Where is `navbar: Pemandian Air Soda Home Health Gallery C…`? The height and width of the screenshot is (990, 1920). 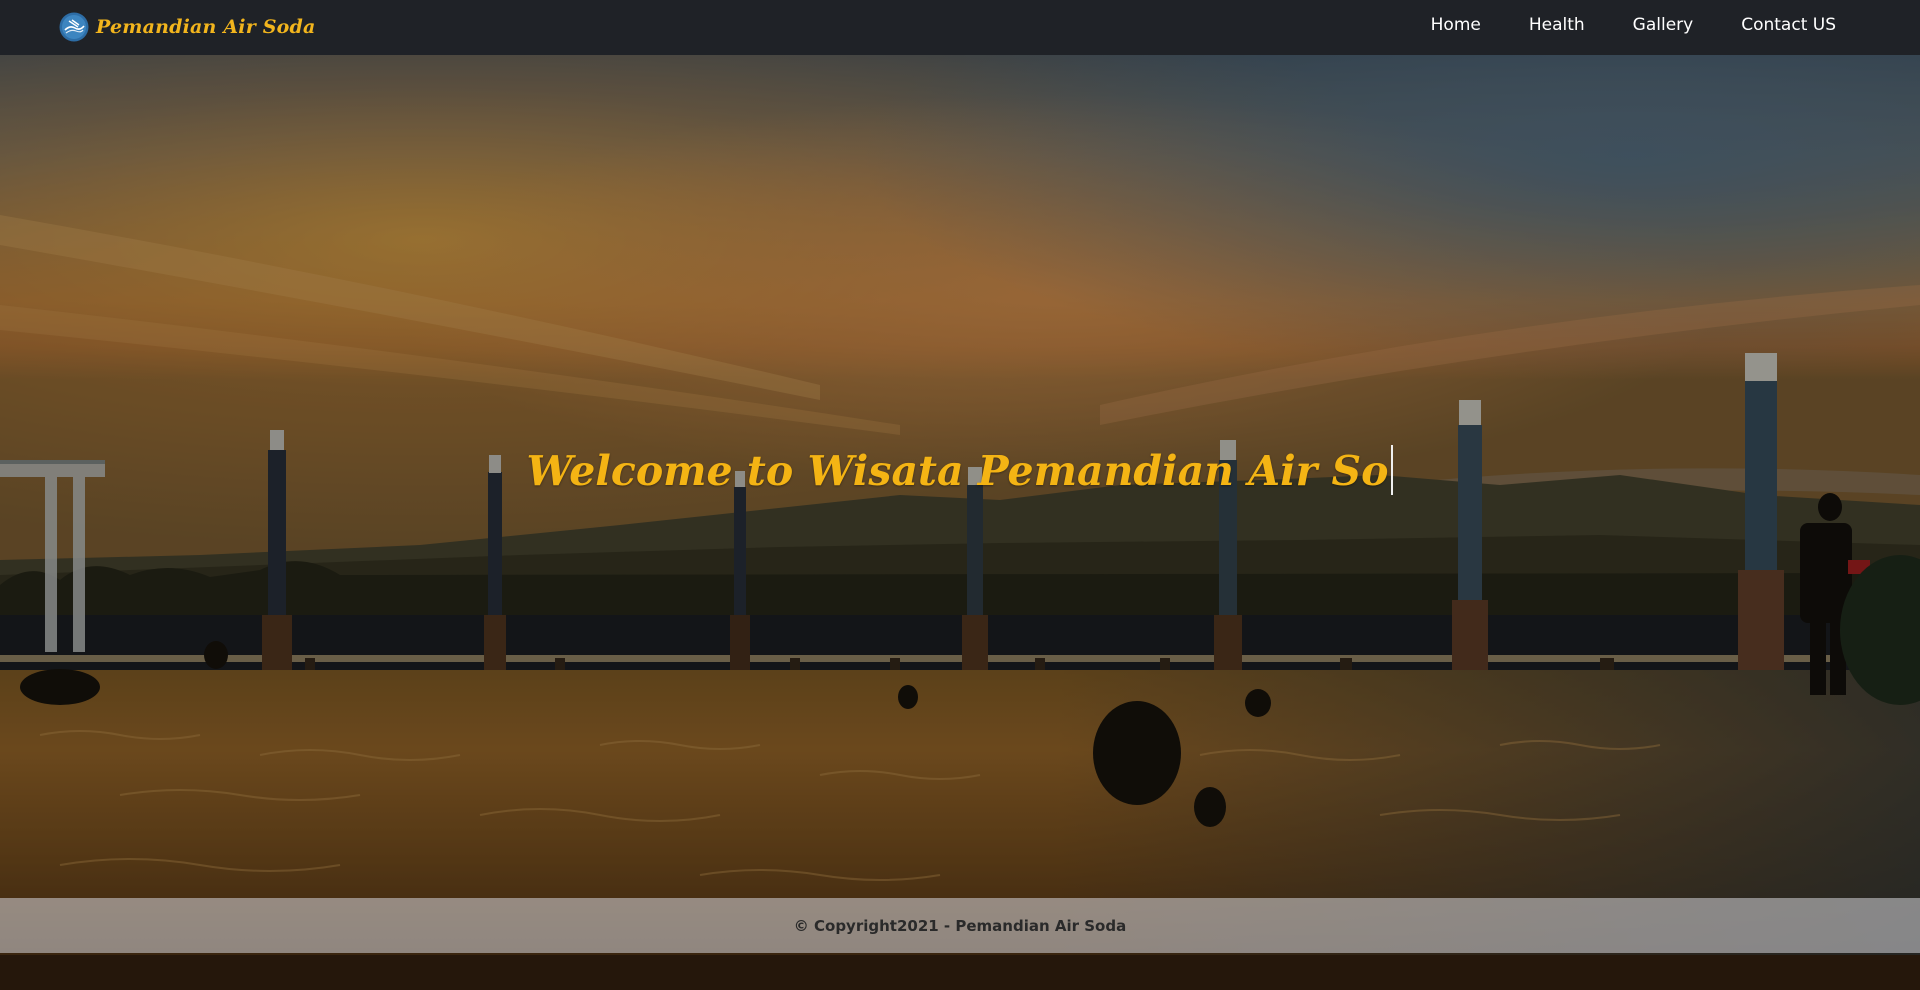 navbar: Pemandian Air Soda Home Health Gallery C… is located at coordinates (960, 27).